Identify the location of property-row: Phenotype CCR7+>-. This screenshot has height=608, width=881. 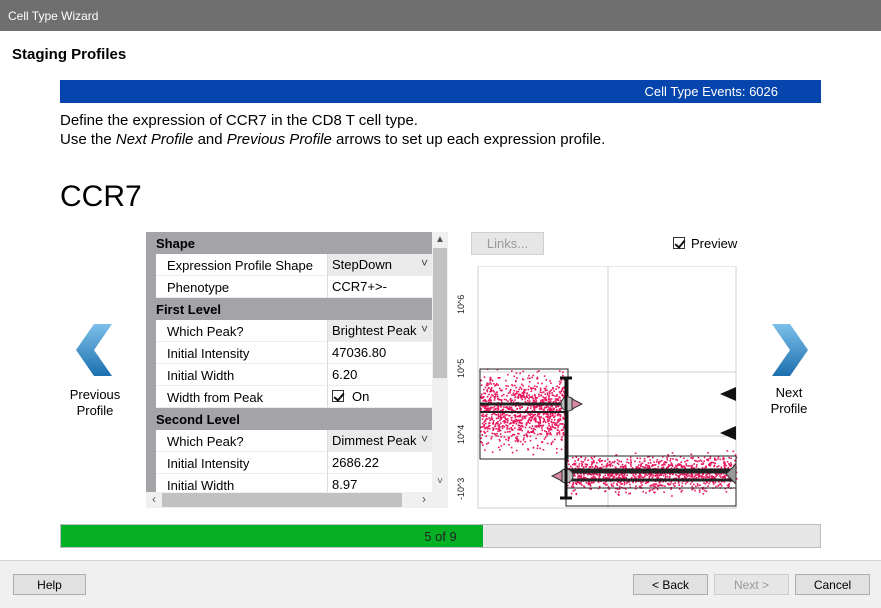
(289, 287).